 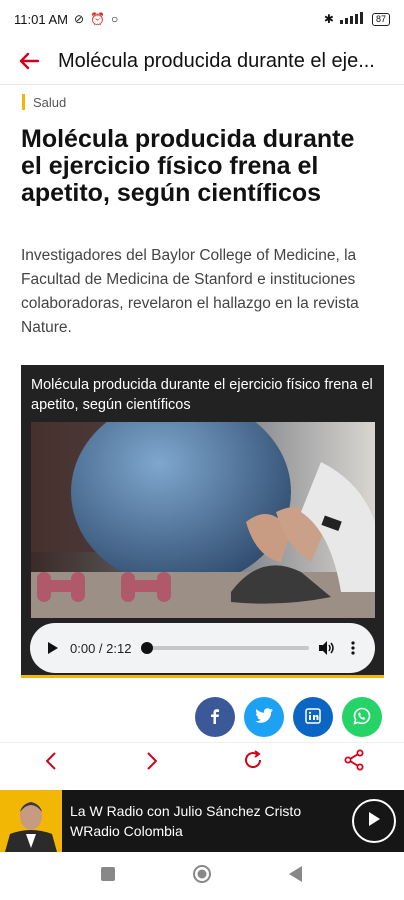 I want to click on do-not-disturb-icon: ⊘, so click(x=79, y=19).